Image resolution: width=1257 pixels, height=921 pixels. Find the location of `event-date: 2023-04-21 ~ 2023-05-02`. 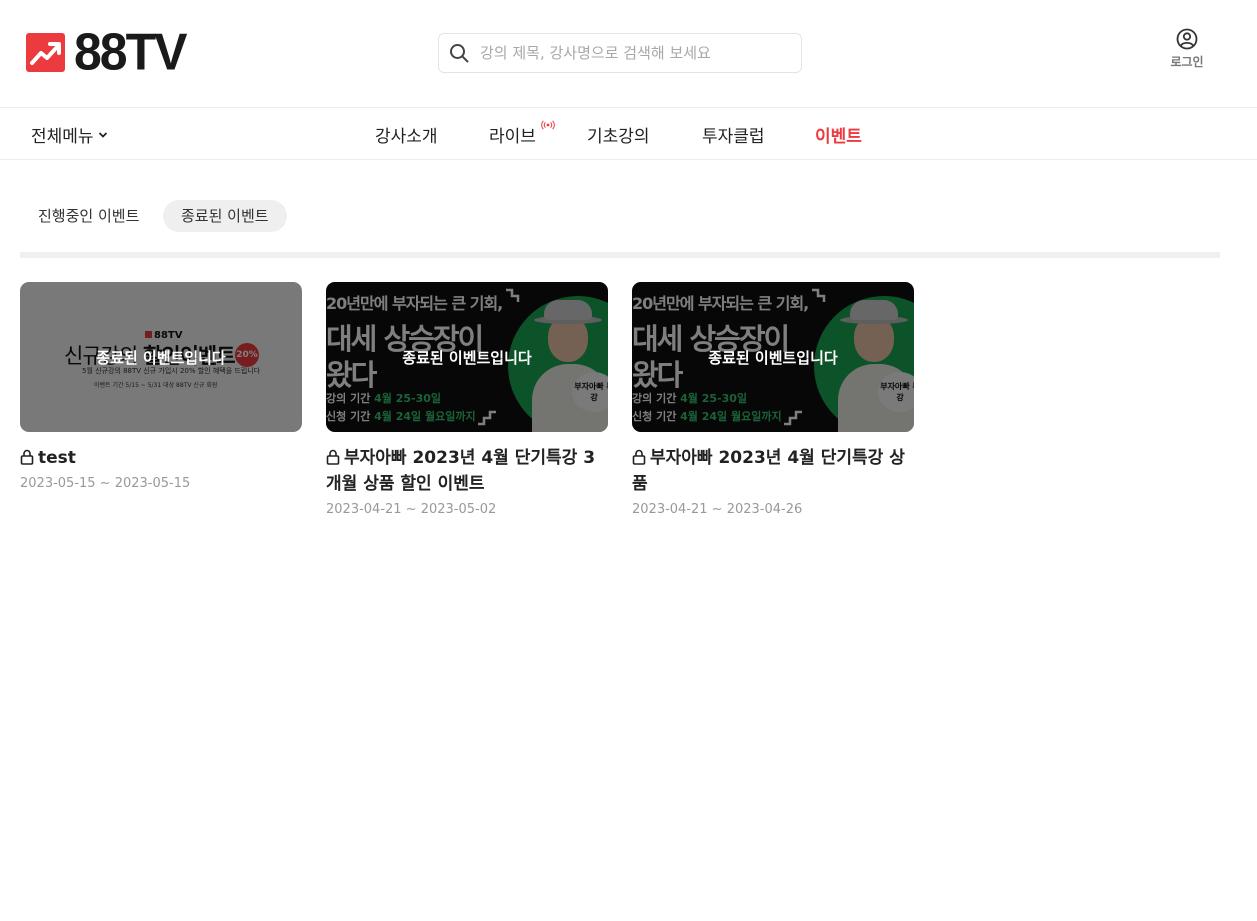

event-date: 2023-04-21 ~ 2023-05-02 is located at coordinates (411, 509).